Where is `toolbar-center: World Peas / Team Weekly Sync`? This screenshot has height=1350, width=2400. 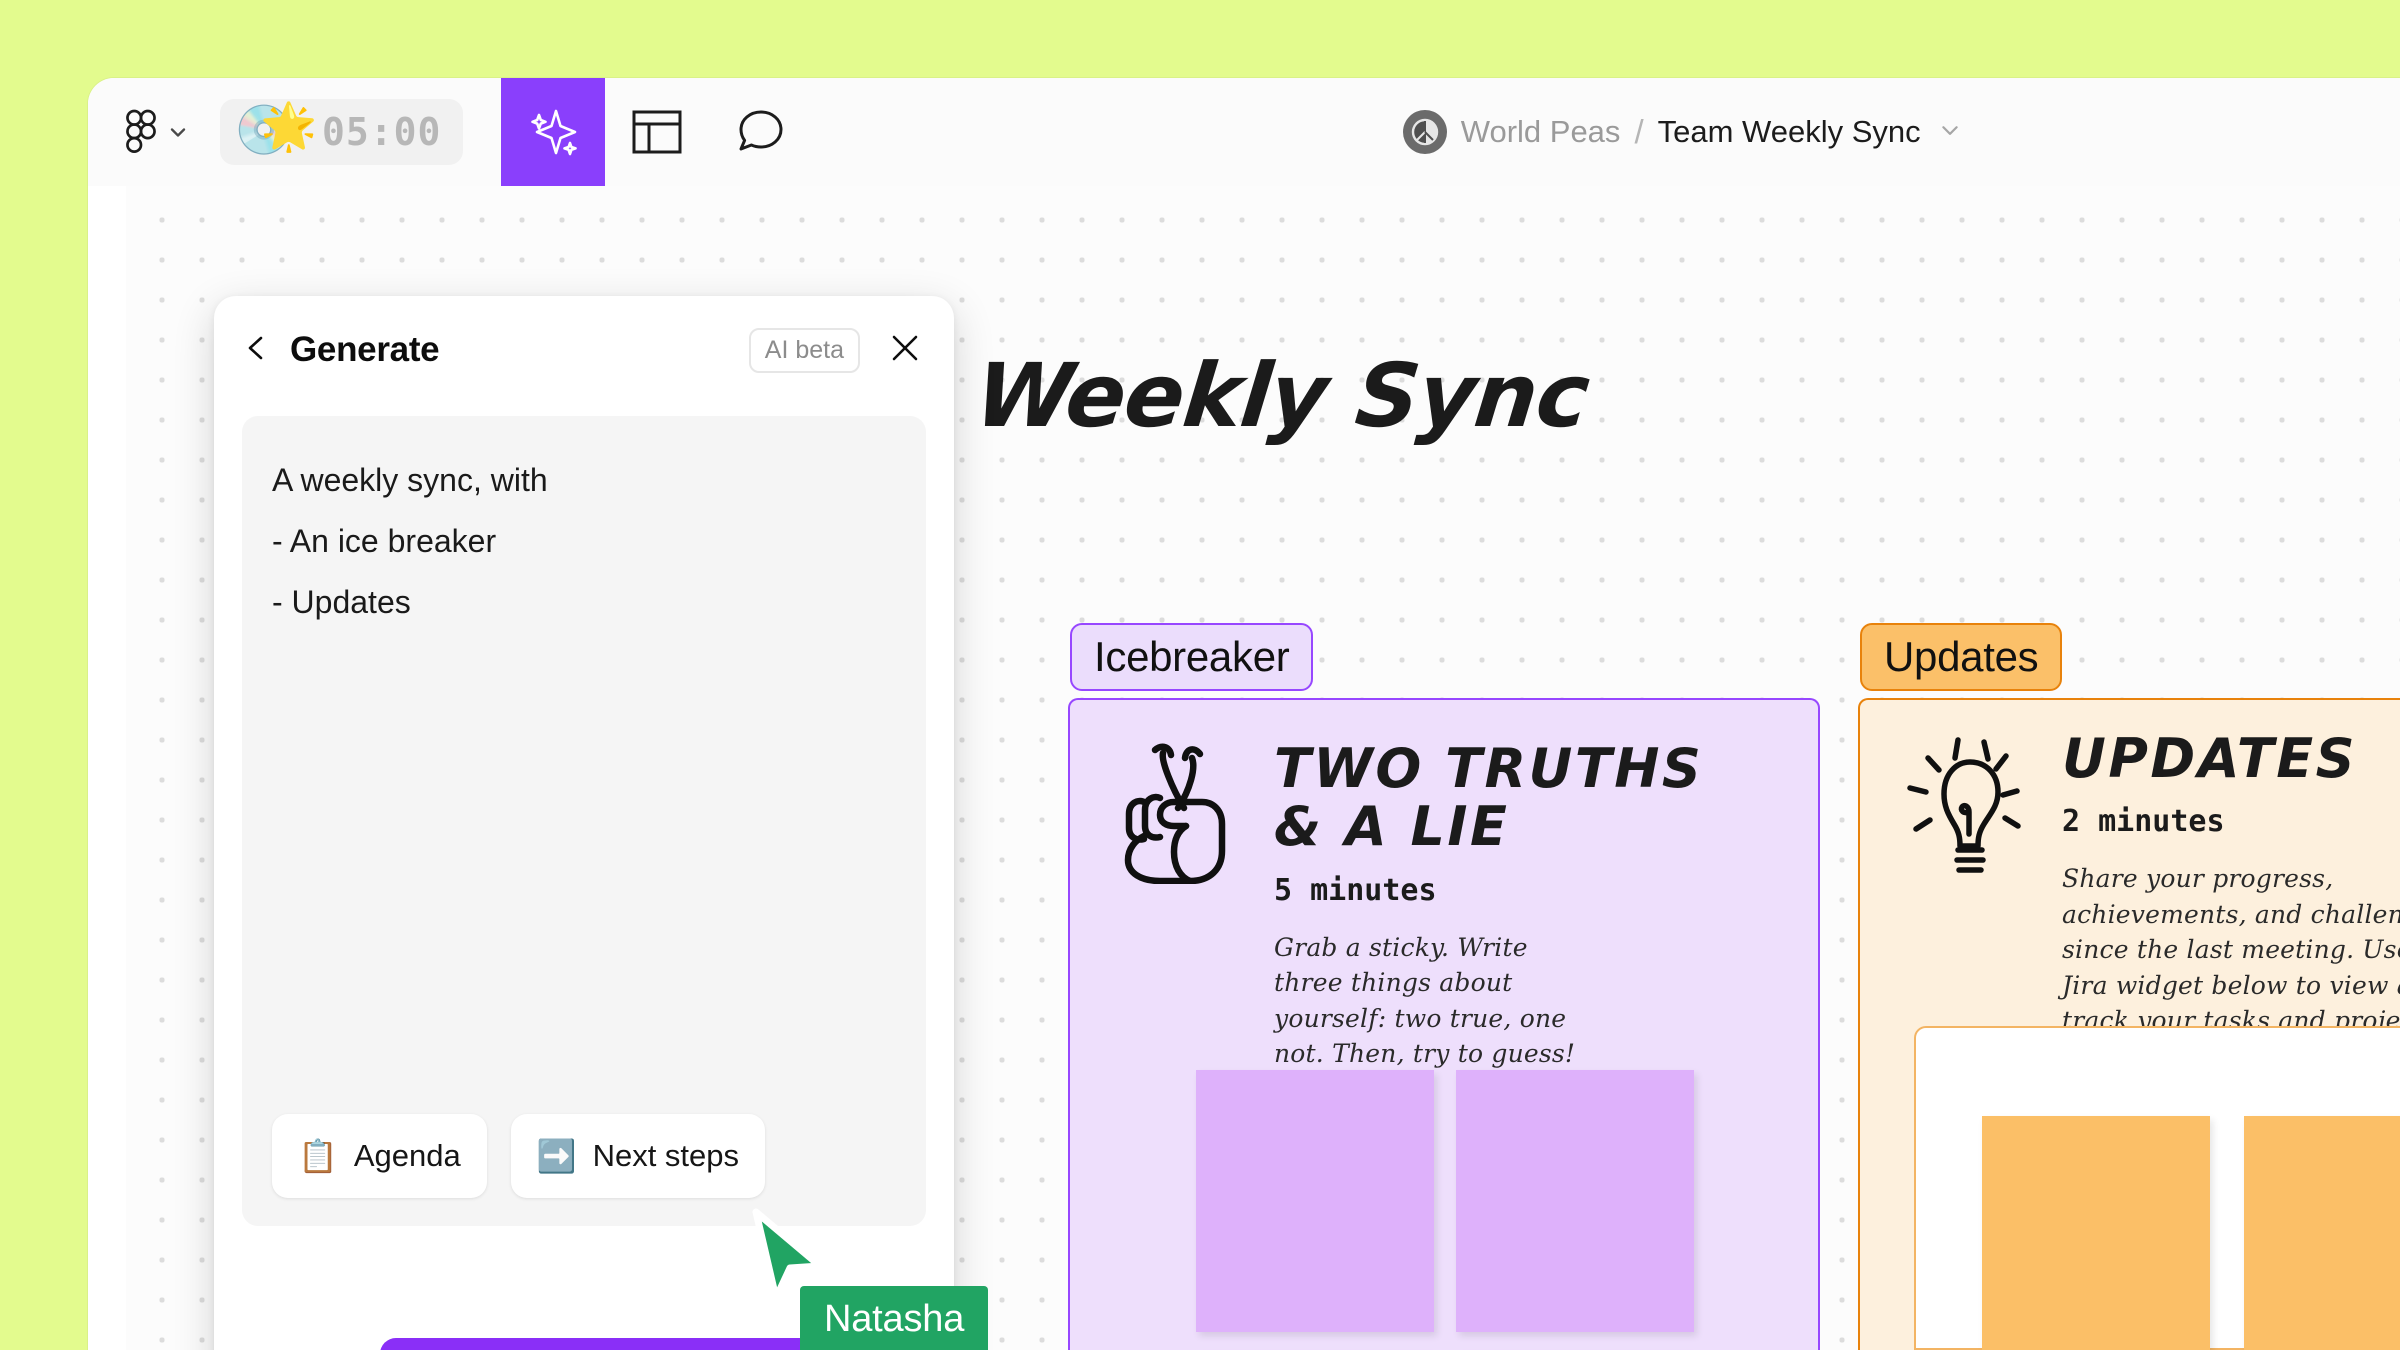
toolbar-center: World Peas / Team Weekly Sync is located at coordinates (1606, 132).